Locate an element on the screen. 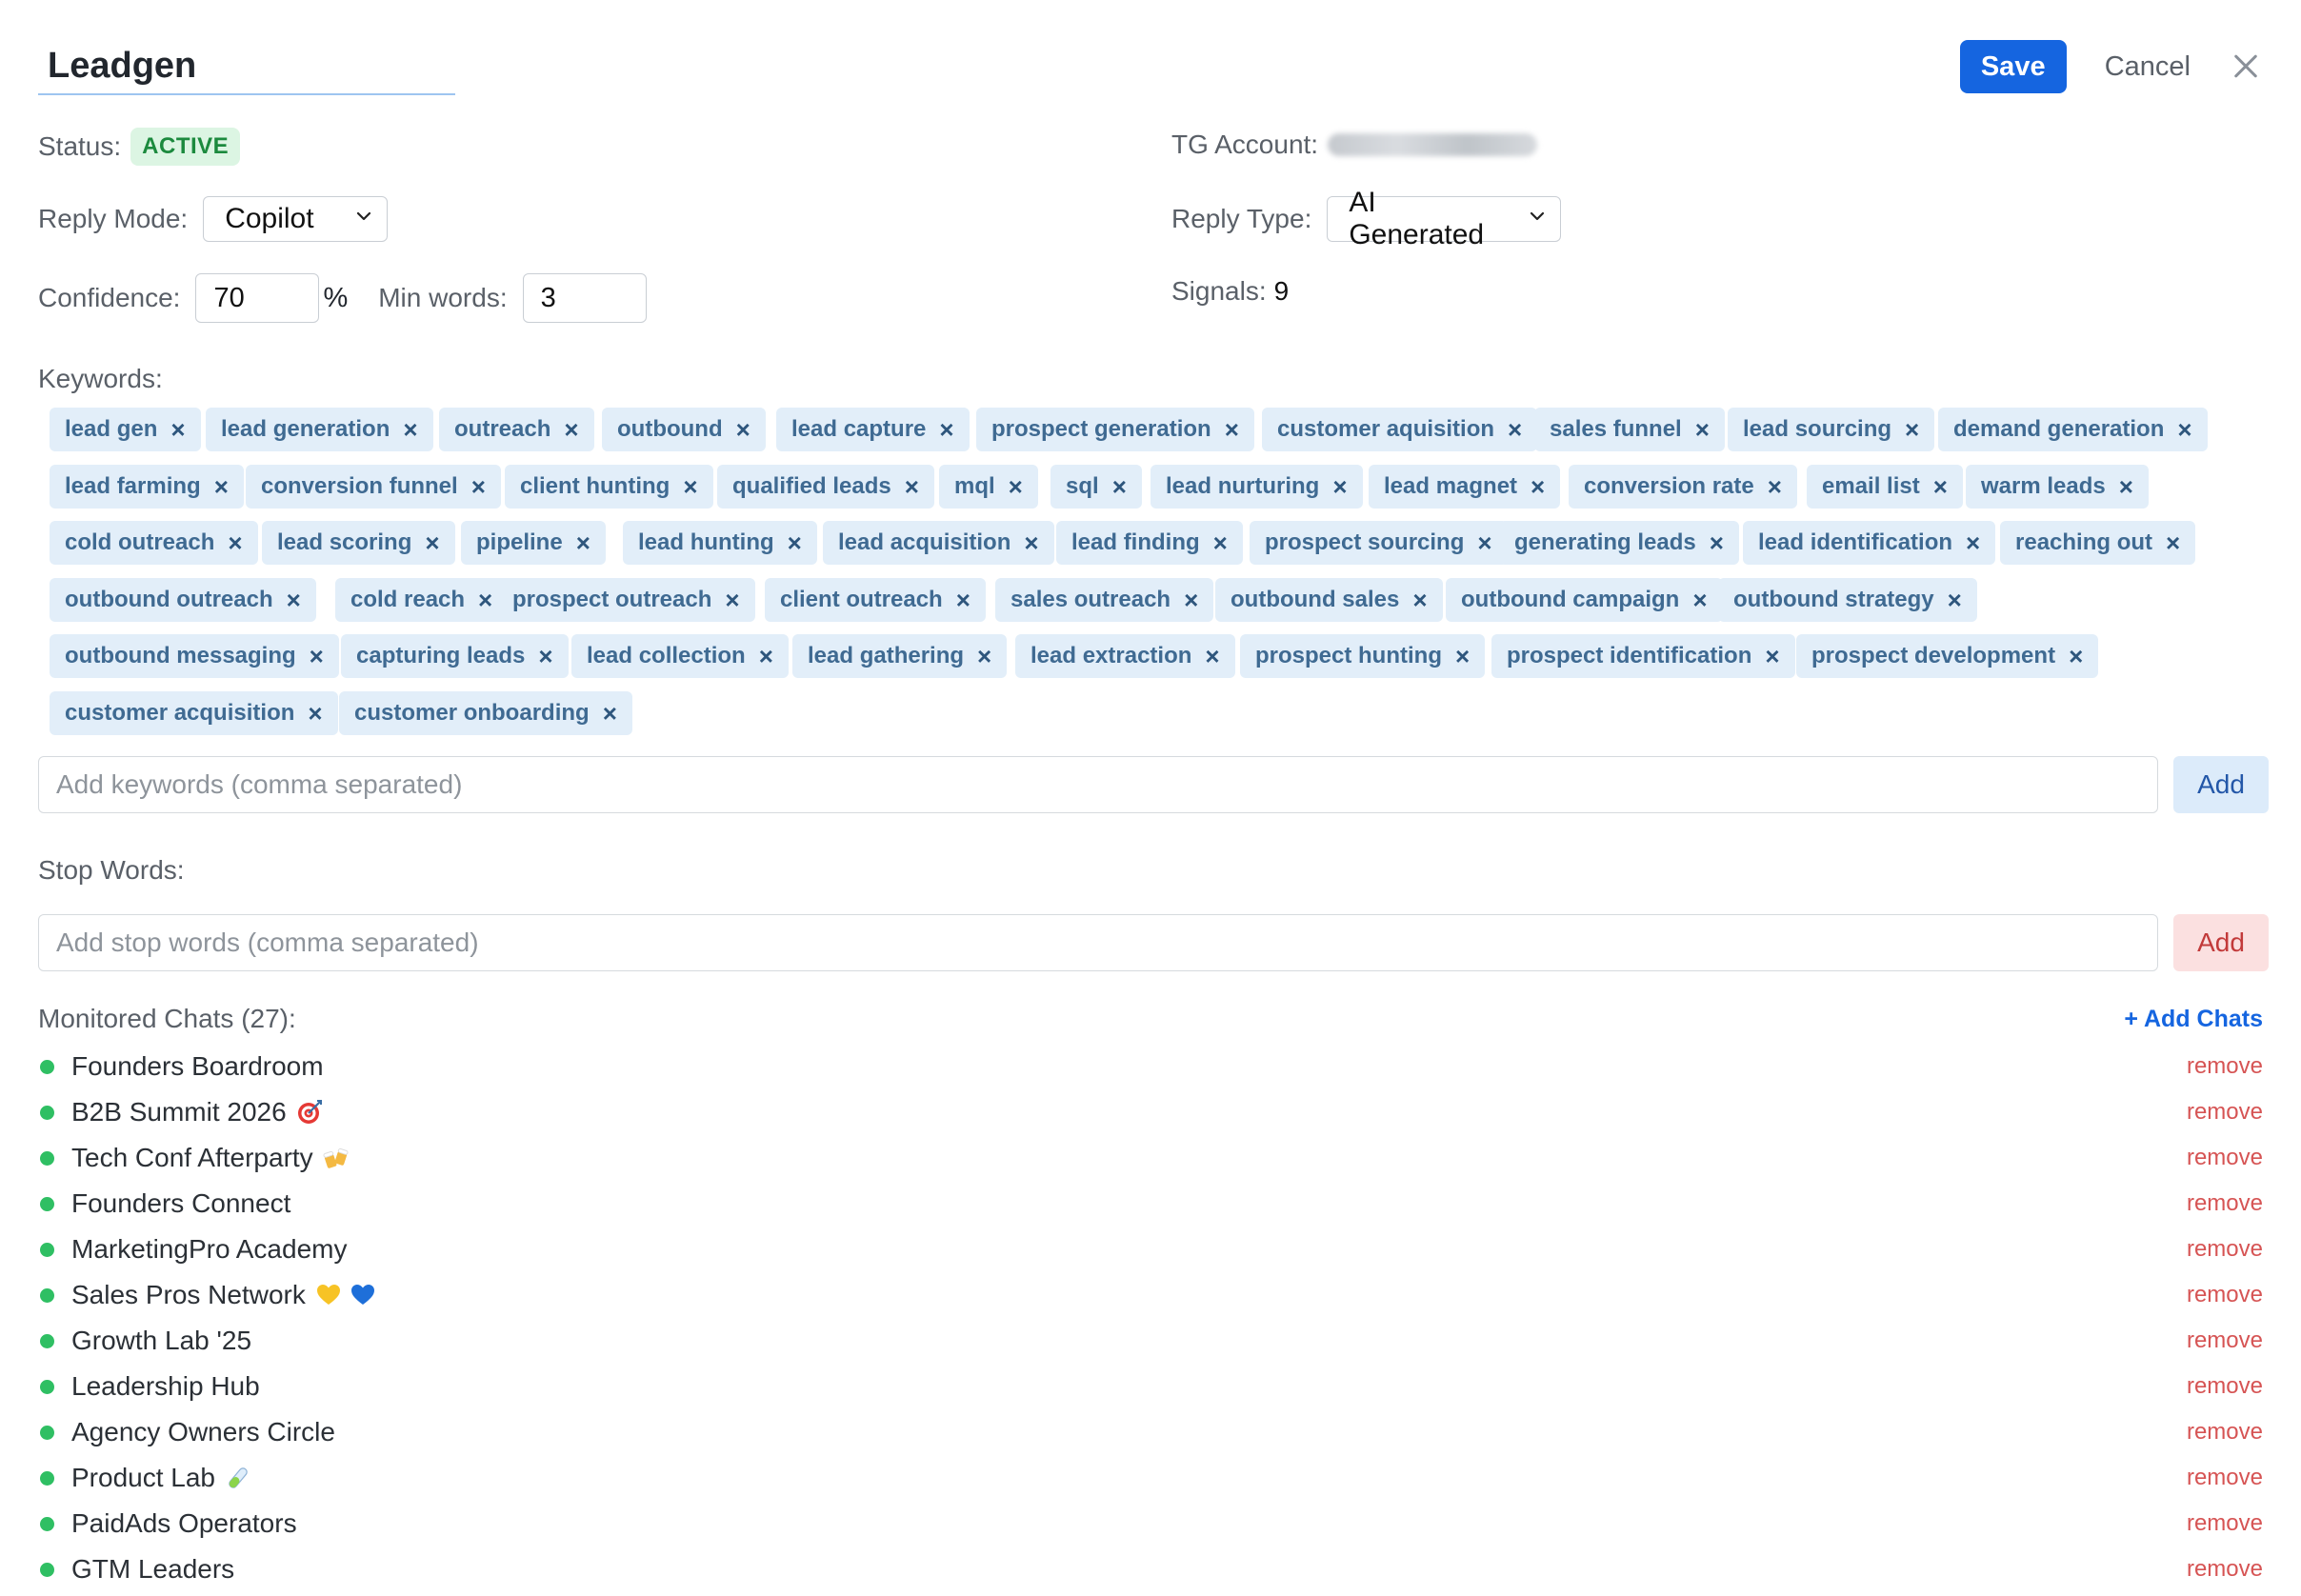 This screenshot has height=1596, width=2301. chip-label: lead identification is located at coordinates (1855, 542).